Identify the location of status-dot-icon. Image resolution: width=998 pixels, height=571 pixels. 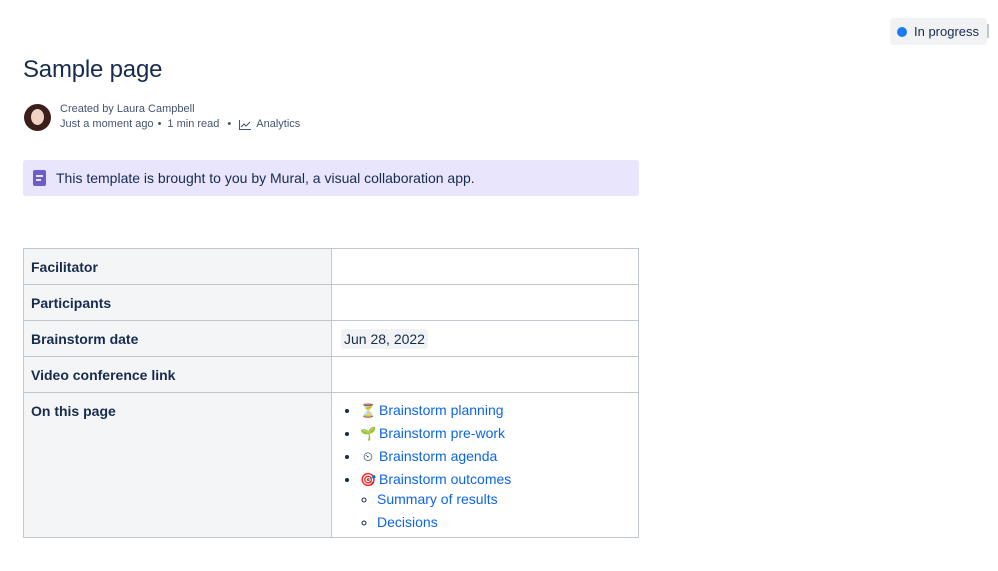
(902, 31).